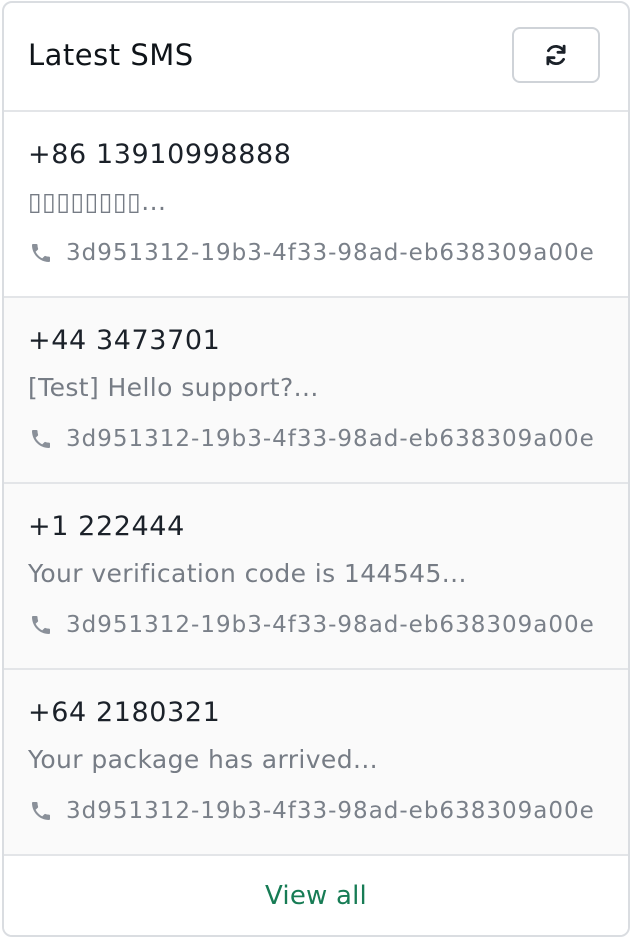  Describe the element at coordinates (124, 712) in the screenshot. I see `sms-sender-phone: +64 2180321` at that location.